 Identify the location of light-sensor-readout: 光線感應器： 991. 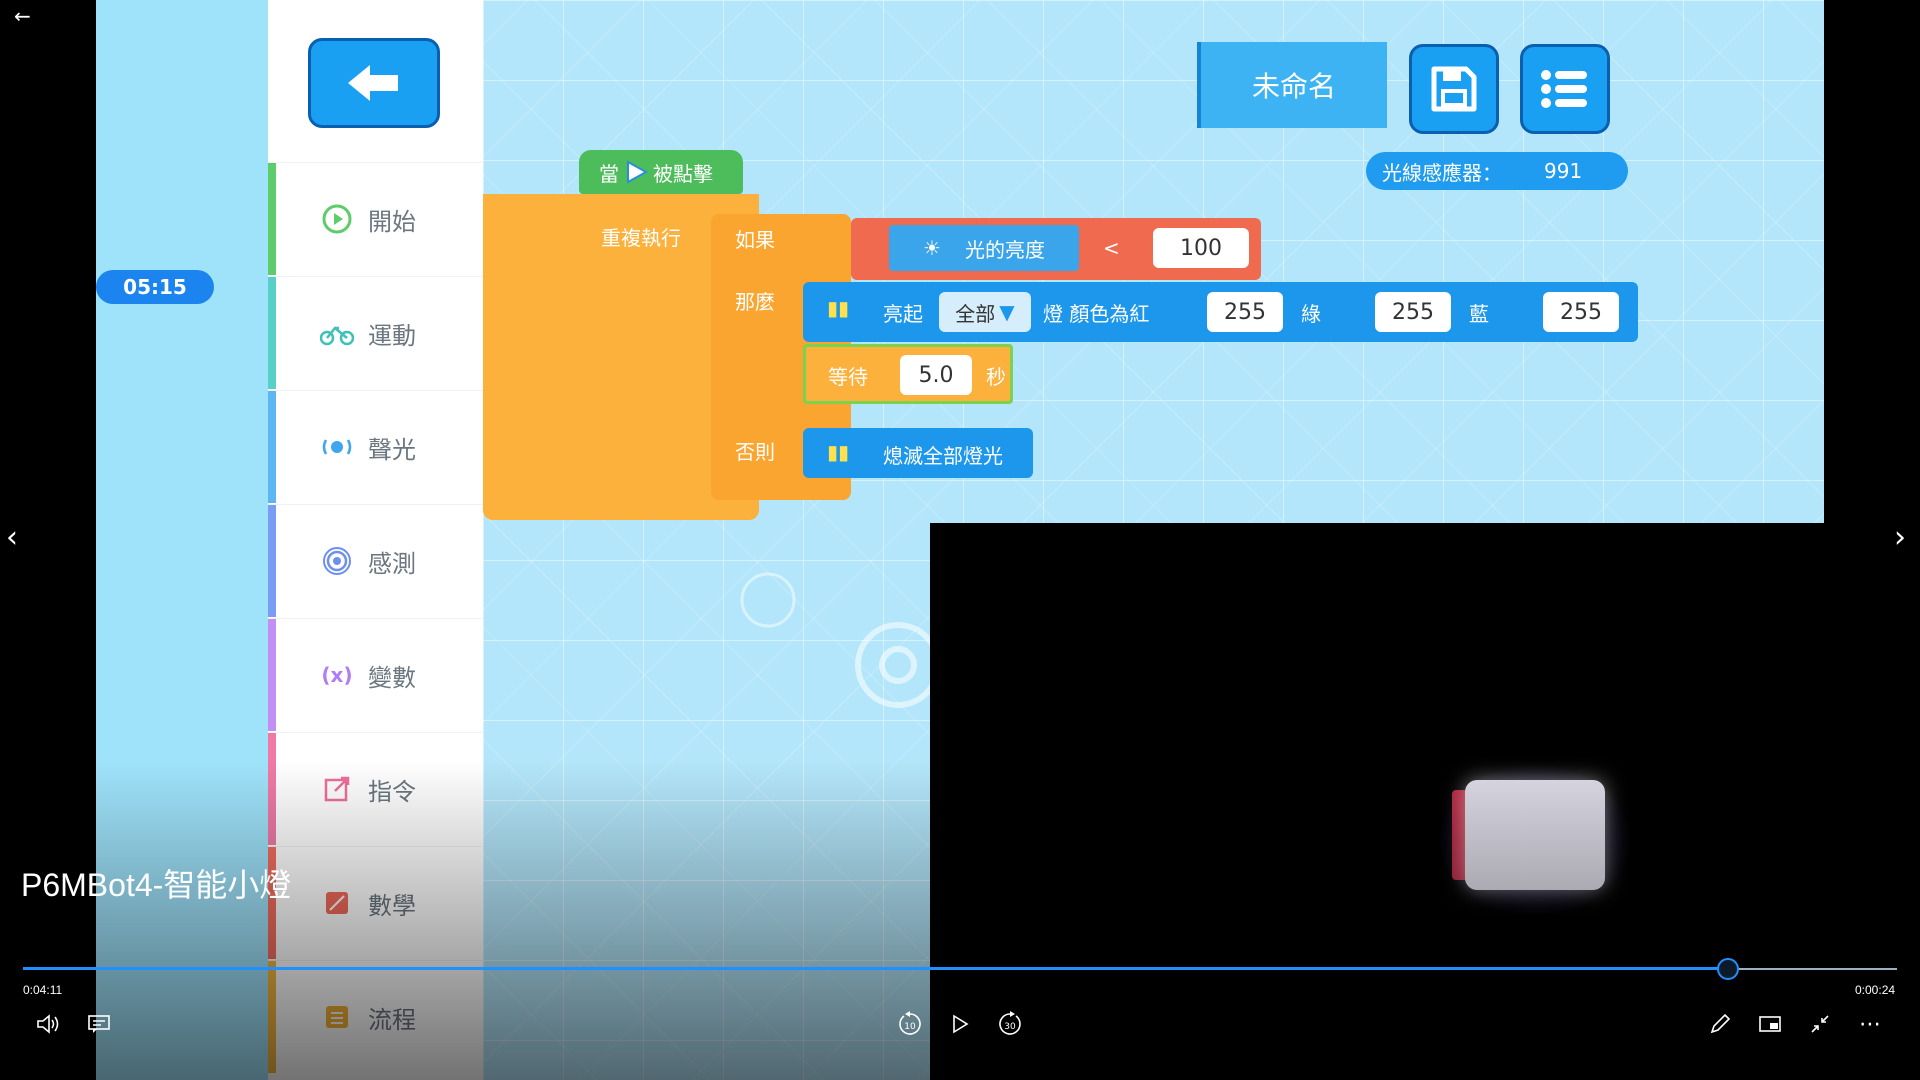
(1497, 171).